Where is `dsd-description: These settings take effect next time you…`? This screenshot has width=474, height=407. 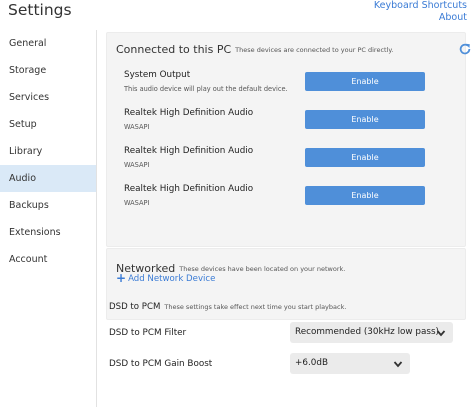
dsd-description: These settings take effect next time you… is located at coordinates (255, 307).